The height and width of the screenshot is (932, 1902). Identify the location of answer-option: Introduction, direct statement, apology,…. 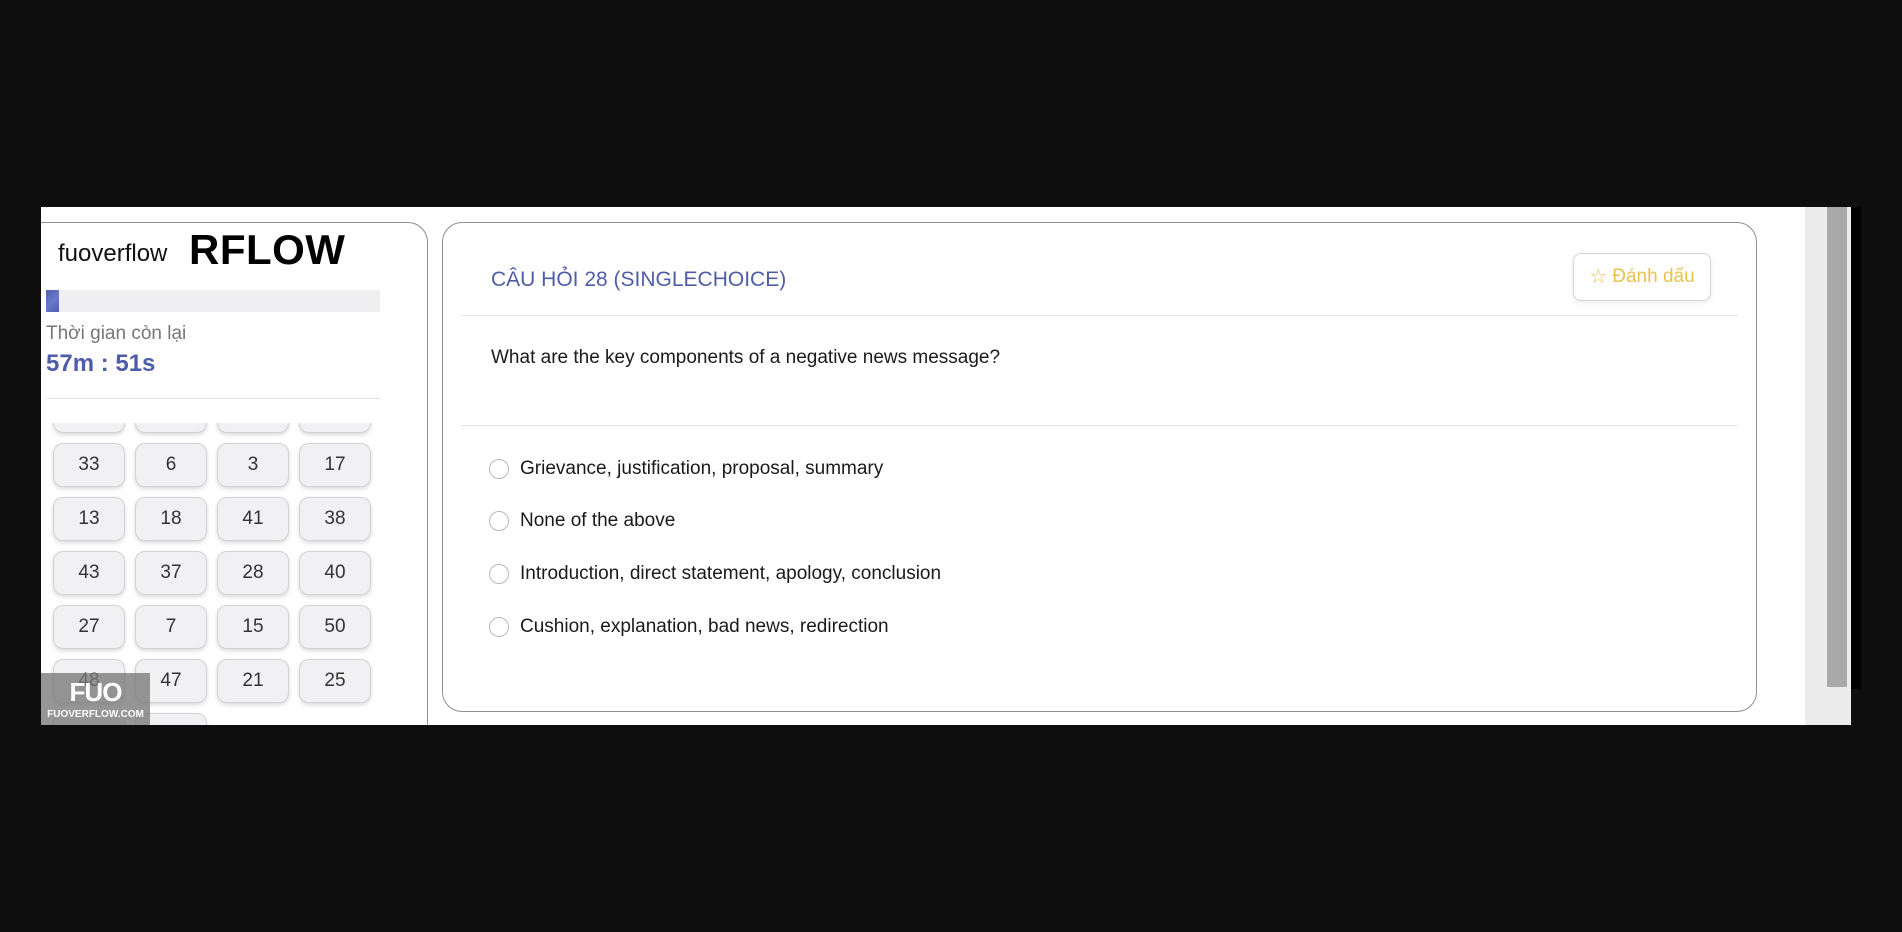
(715, 574).